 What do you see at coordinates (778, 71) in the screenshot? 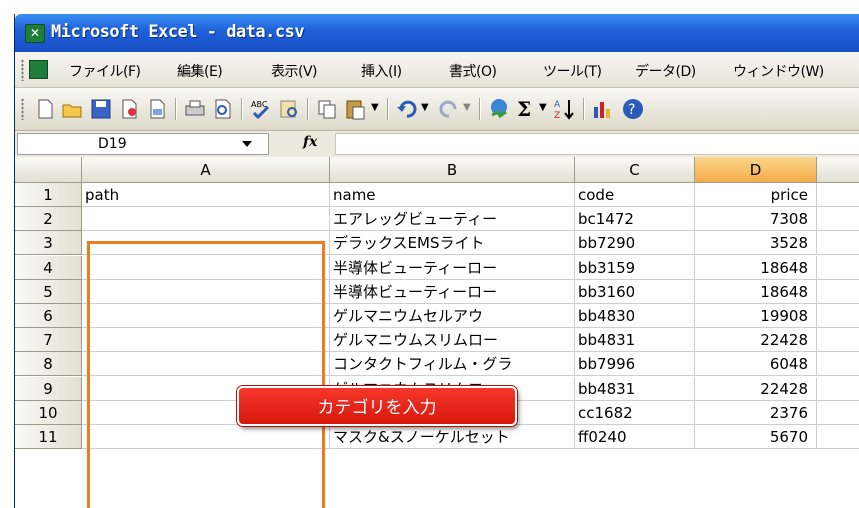
I see `menu-window: ウィンドウ(W)` at bounding box center [778, 71].